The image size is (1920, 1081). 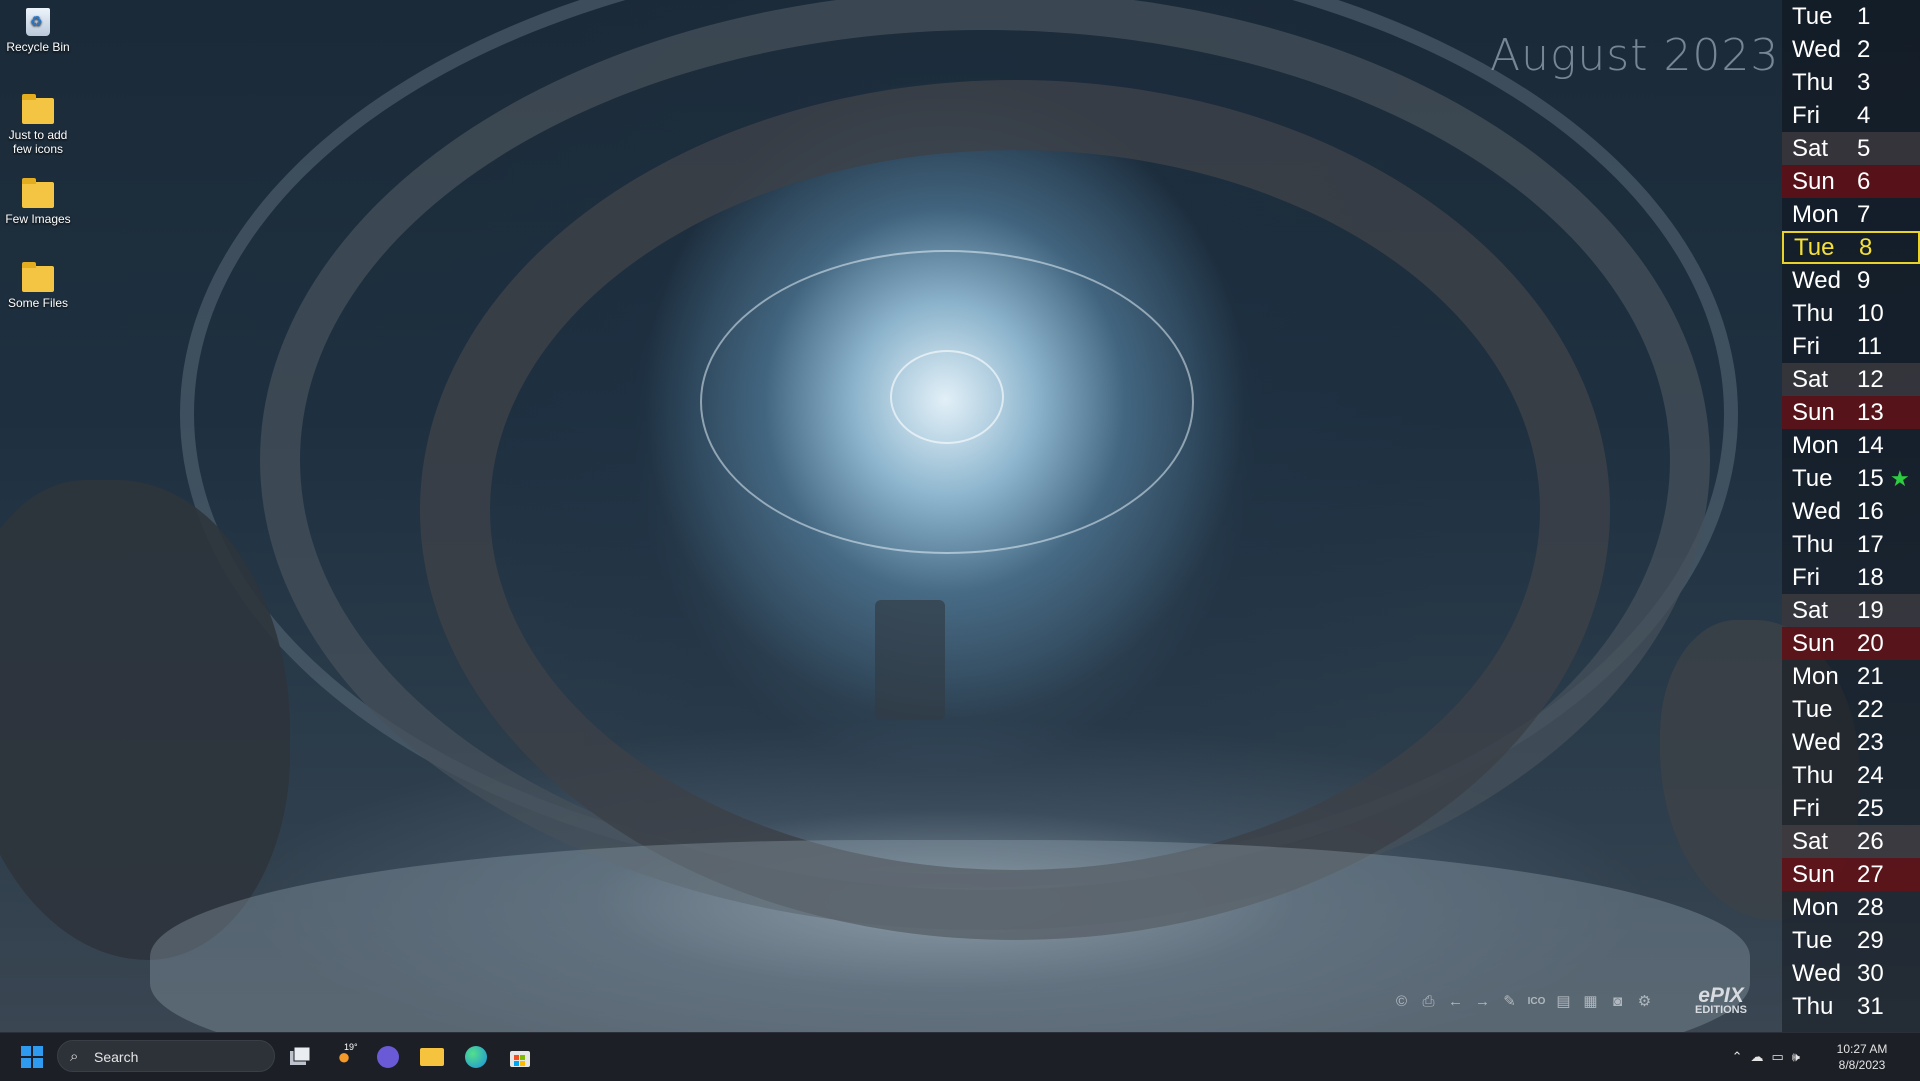 I want to click on calendar-day-row: Wed 16, so click(x=1851, y=511).